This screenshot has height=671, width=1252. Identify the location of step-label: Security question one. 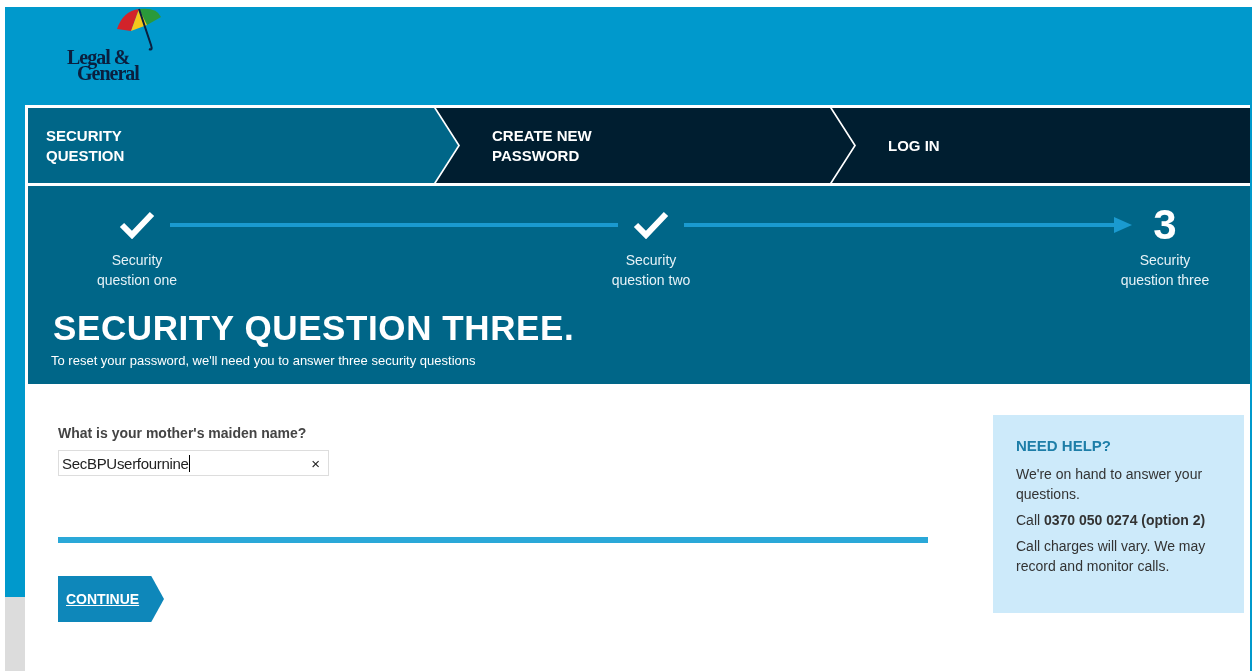
(137, 270).